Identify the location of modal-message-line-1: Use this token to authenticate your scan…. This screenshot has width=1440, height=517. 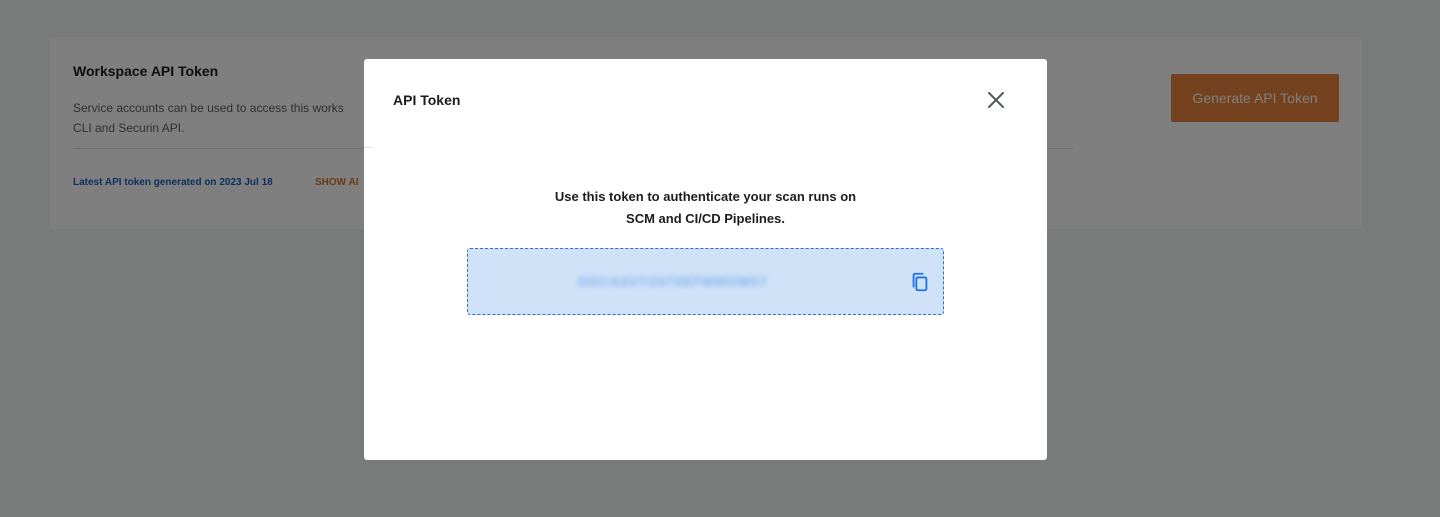
(705, 196).